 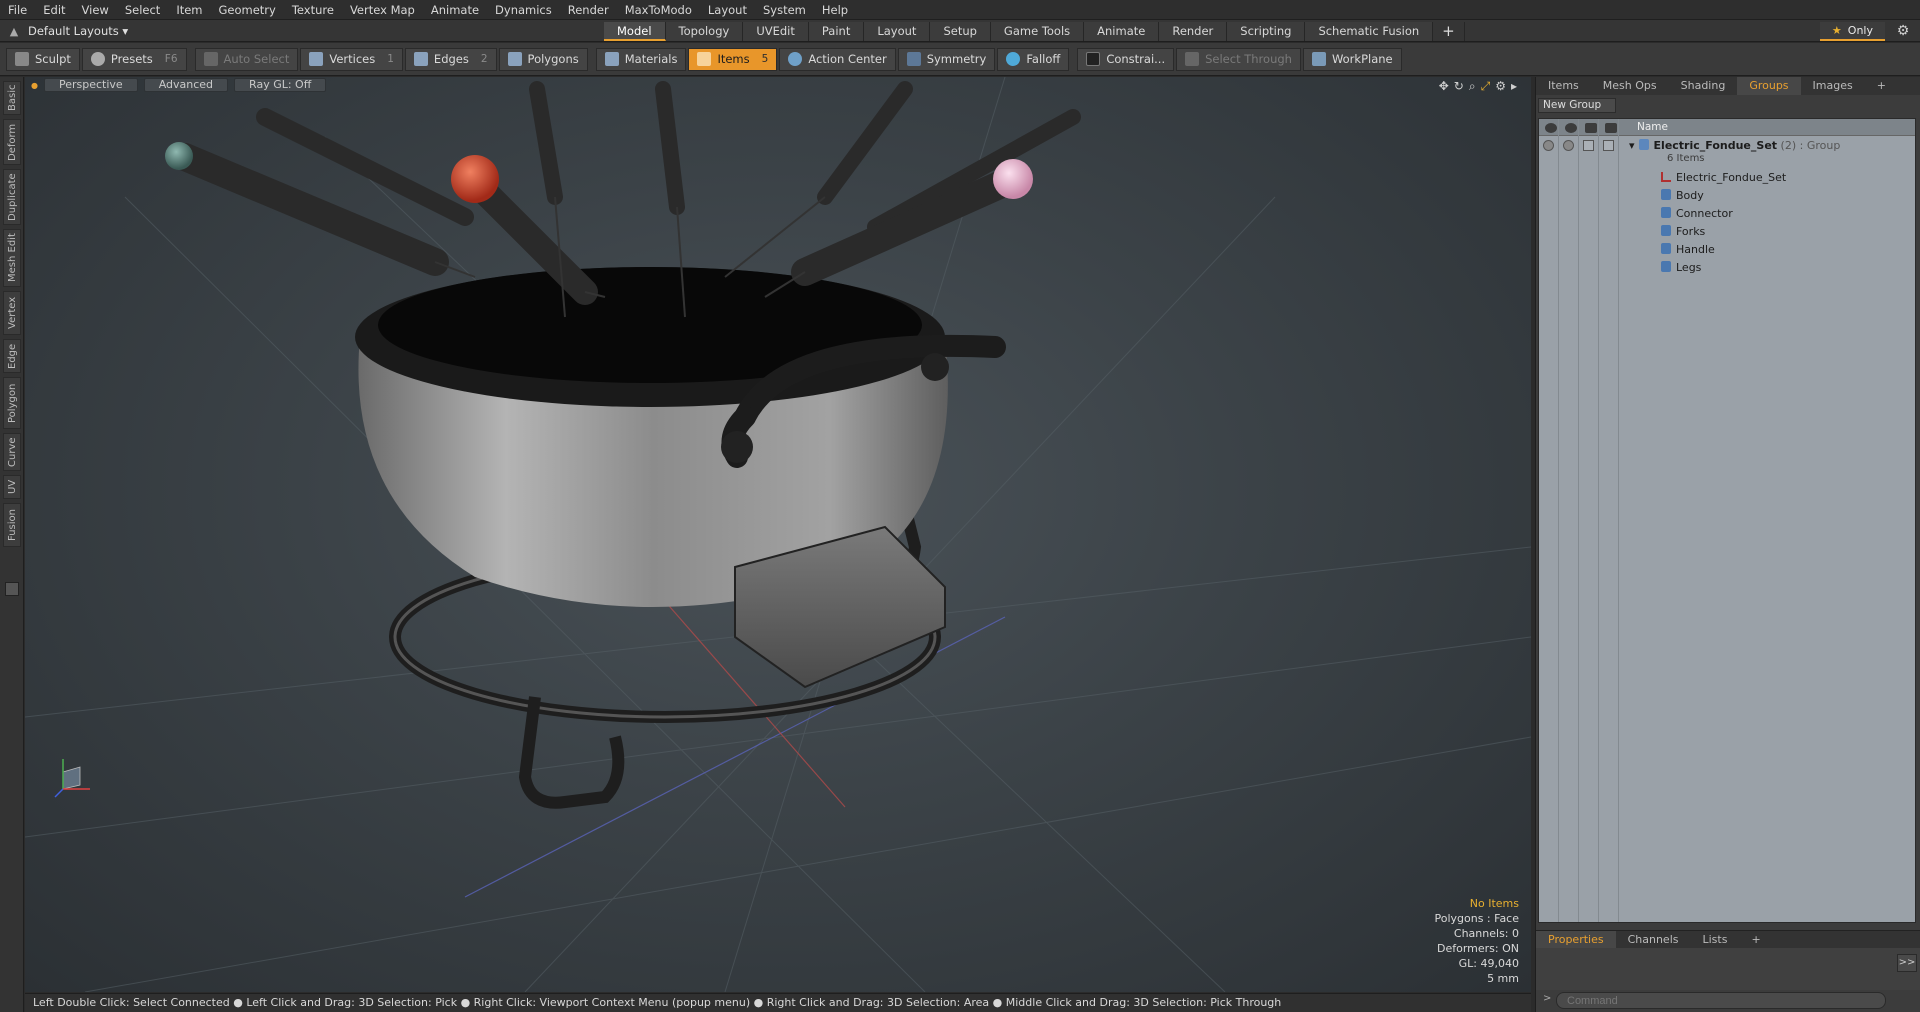 I want to click on presets-button: Presets F6, so click(x=134, y=59).